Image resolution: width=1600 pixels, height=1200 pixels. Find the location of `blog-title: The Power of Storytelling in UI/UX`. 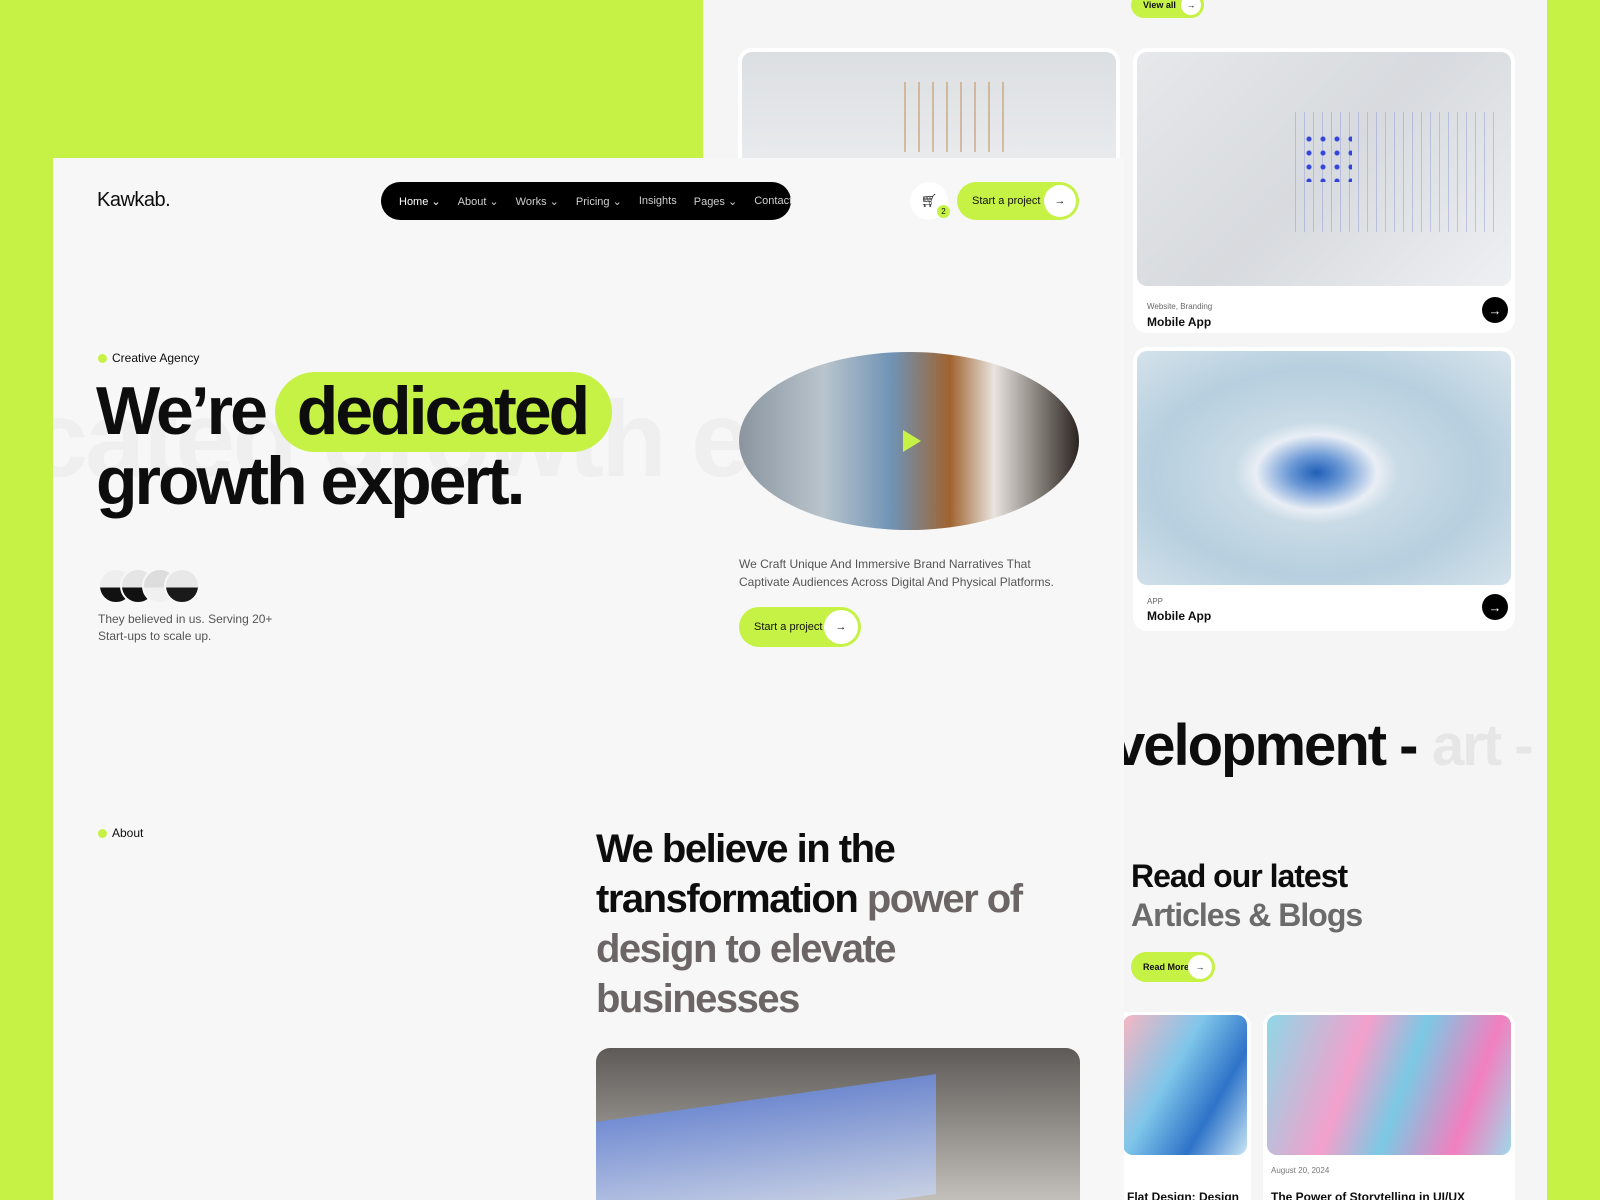

blog-title: The Power of Storytelling in UI/UX is located at coordinates (1368, 1195).